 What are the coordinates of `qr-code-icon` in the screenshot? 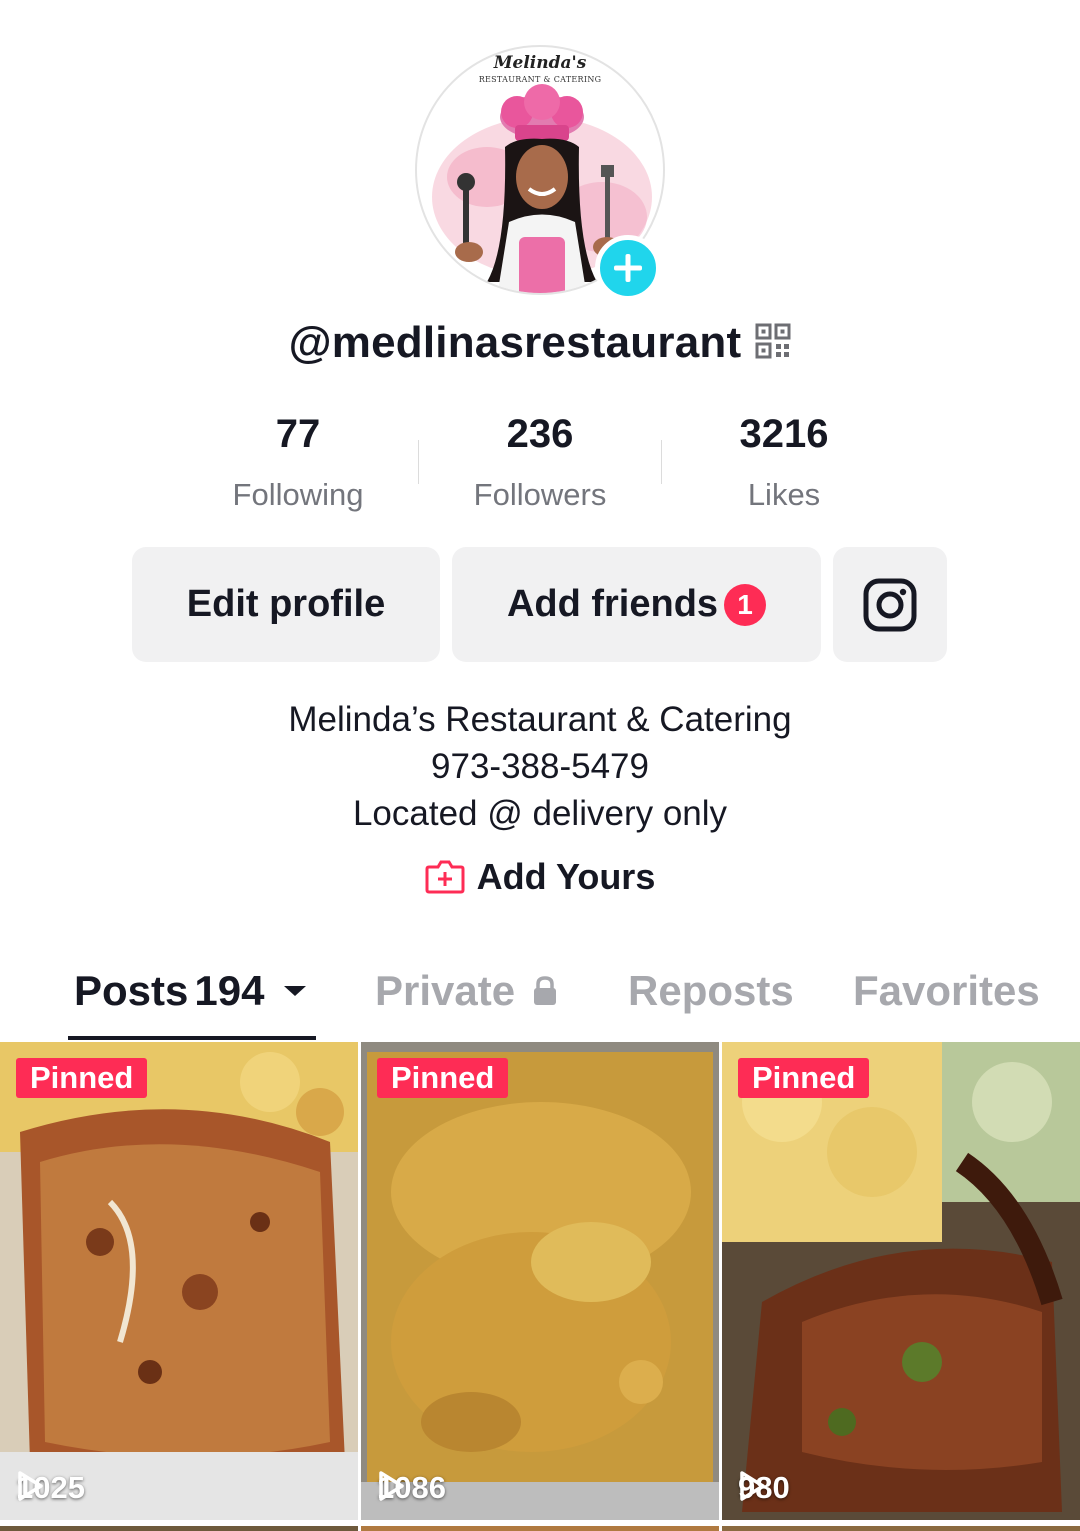 It's located at (773, 343).